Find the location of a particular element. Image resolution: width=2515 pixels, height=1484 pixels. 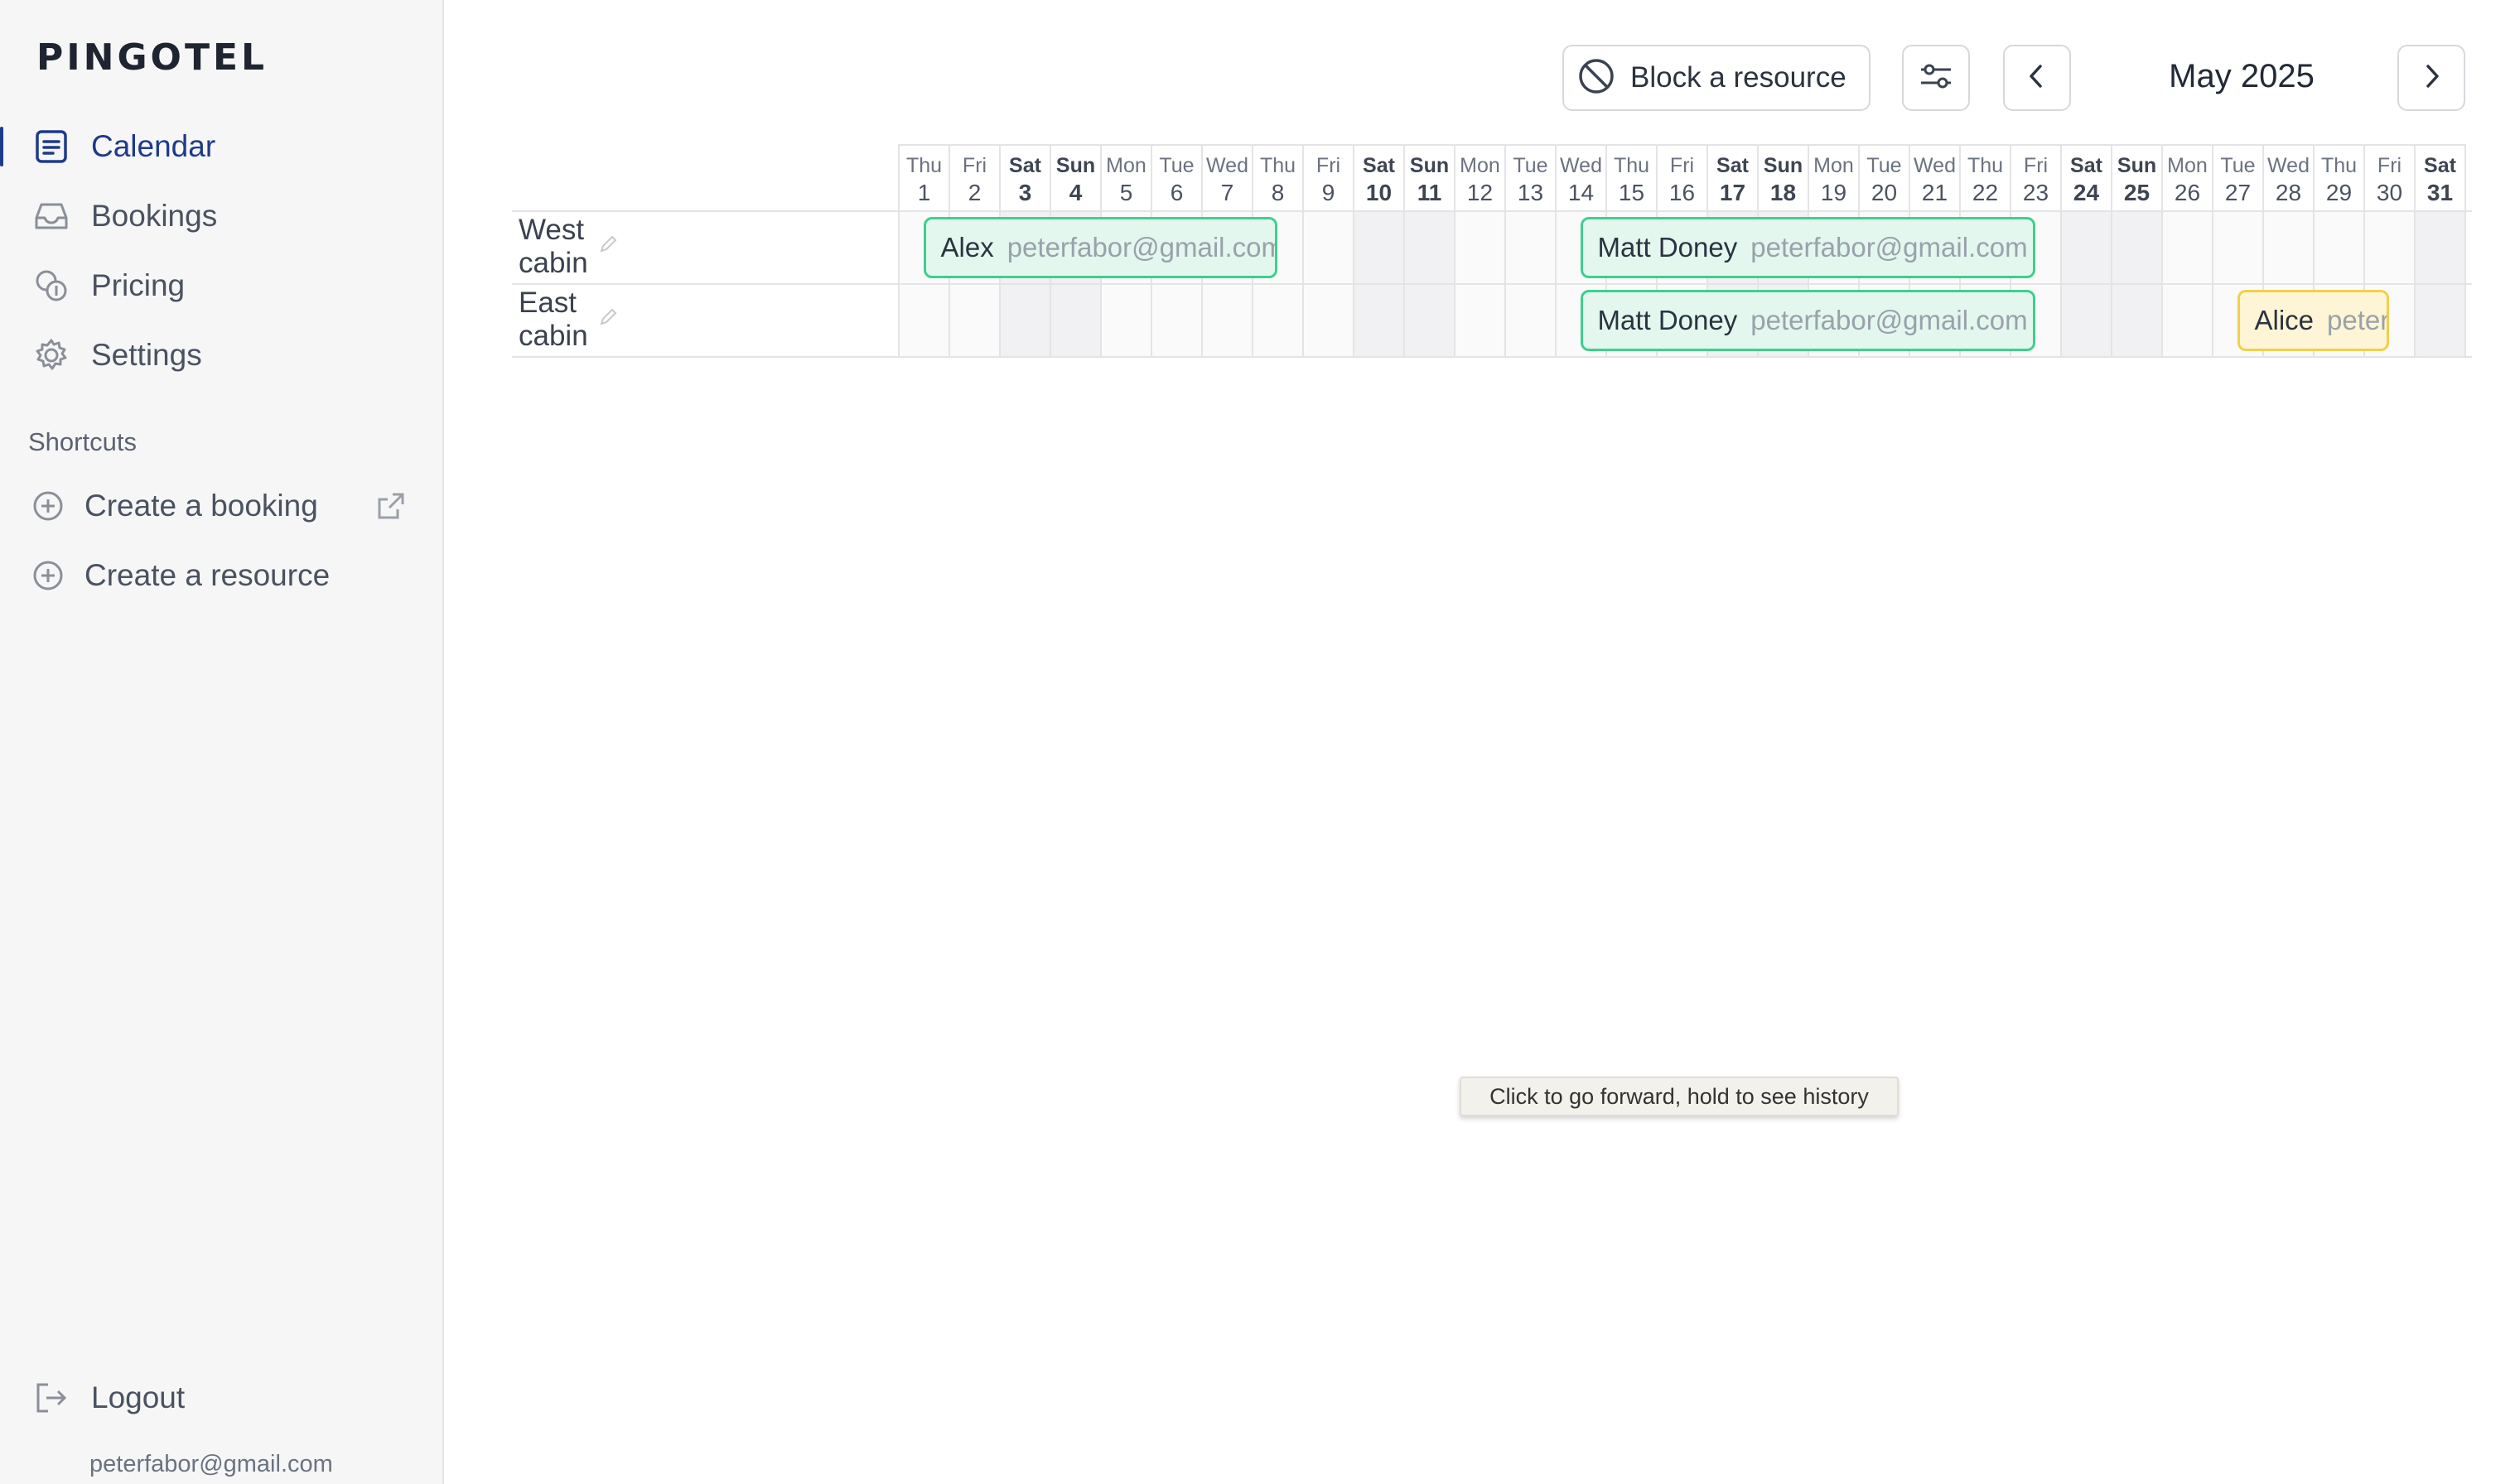

day-number: 28 is located at coordinates (2288, 192).